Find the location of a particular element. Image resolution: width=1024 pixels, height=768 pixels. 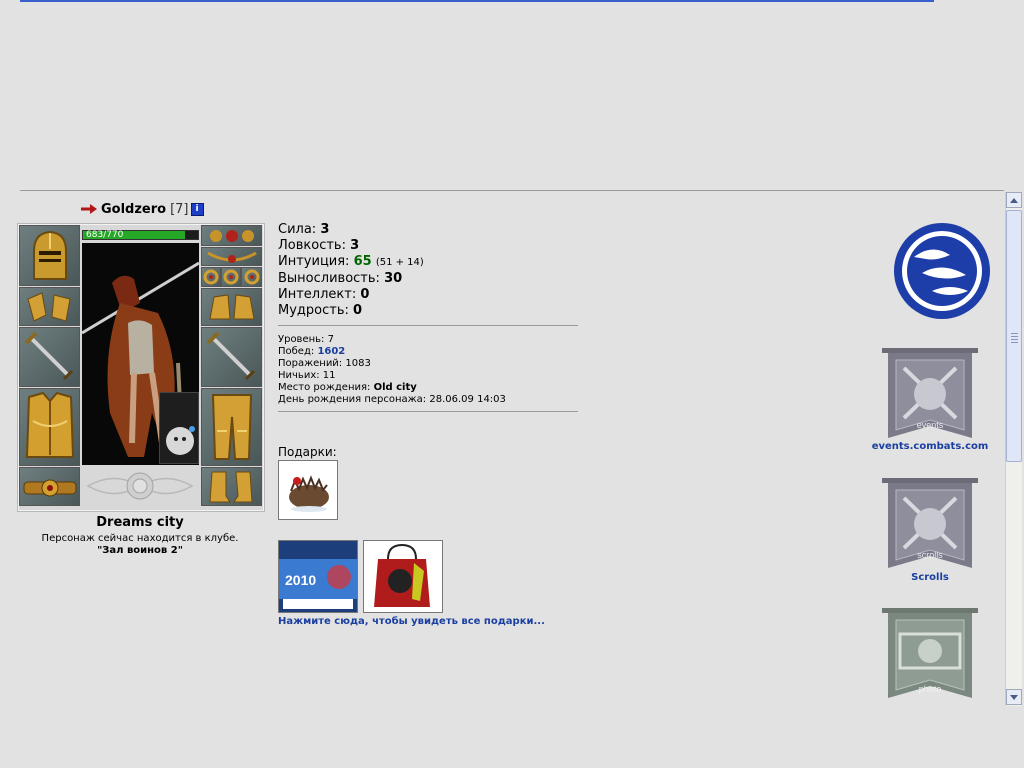

scroll-down-button is located at coordinates (1014, 697).